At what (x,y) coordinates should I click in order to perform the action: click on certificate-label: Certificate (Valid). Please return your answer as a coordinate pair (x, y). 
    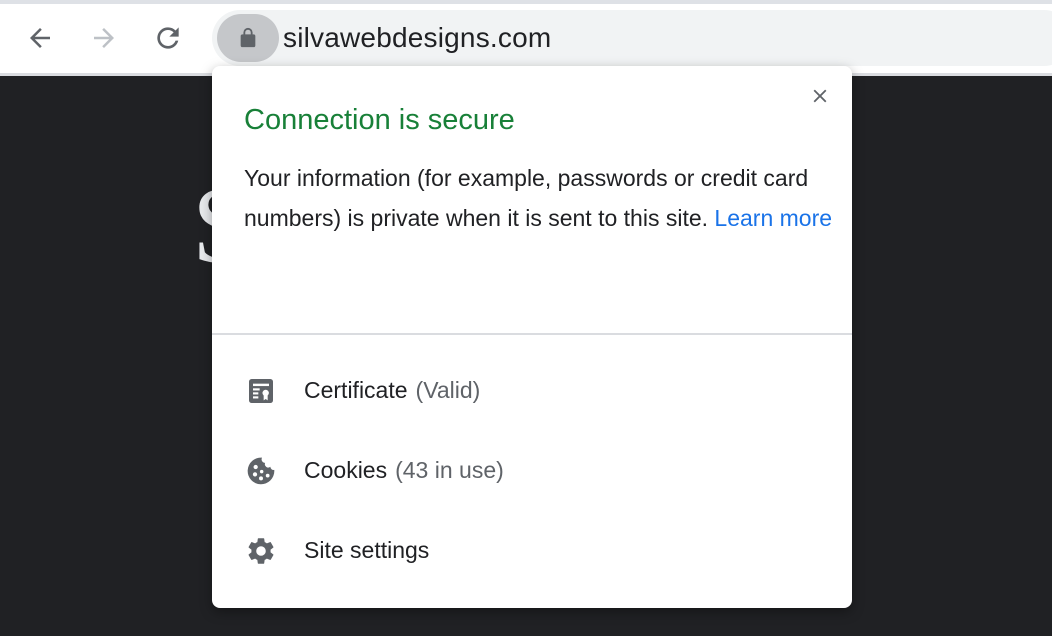
    Looking at the image, I should click on (392, 390).